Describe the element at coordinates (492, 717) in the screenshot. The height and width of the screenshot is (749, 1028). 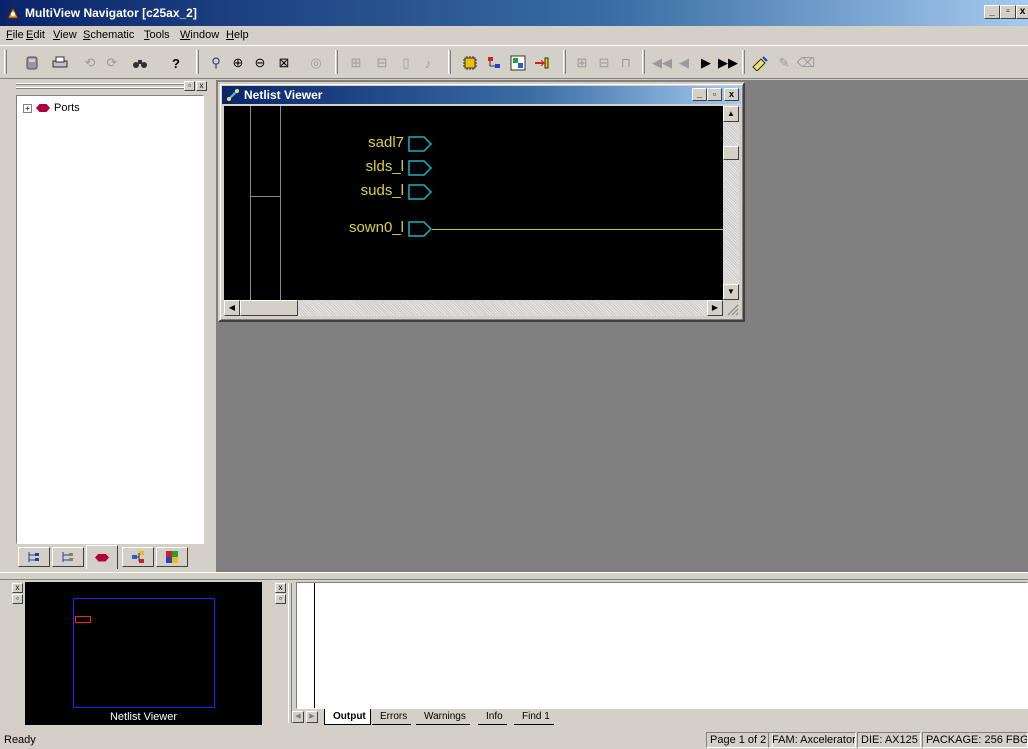
I see `tab-info: Info` at that location.